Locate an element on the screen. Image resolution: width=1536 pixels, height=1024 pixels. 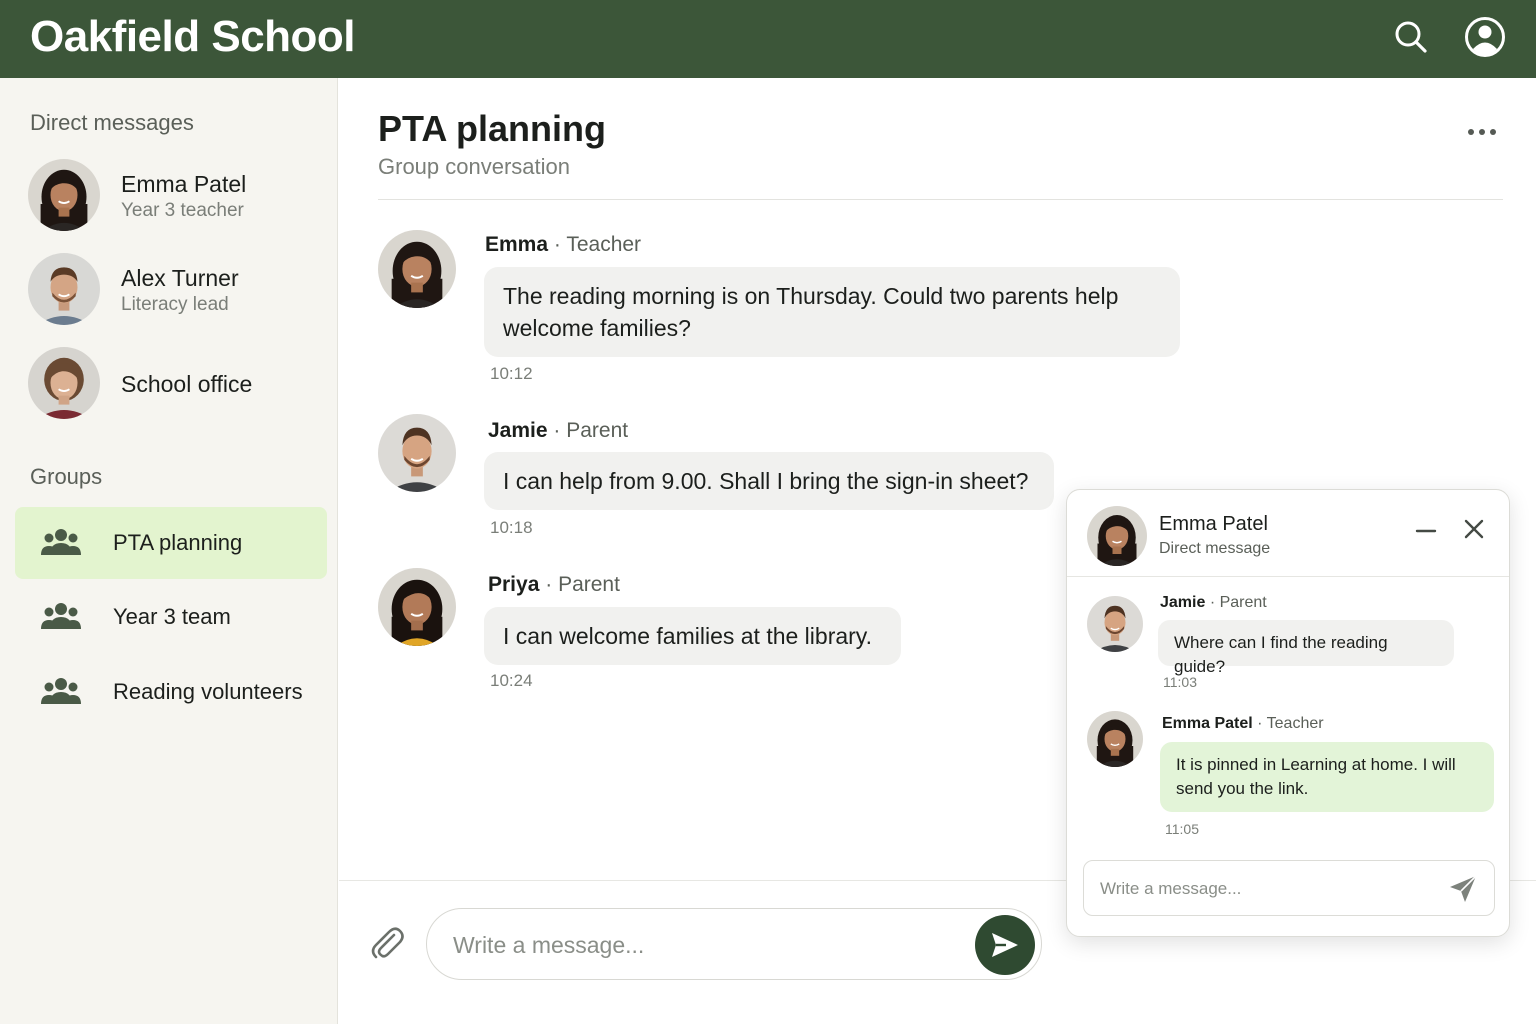
conversation-title: PTA planning is located at coordinates (492, 128).